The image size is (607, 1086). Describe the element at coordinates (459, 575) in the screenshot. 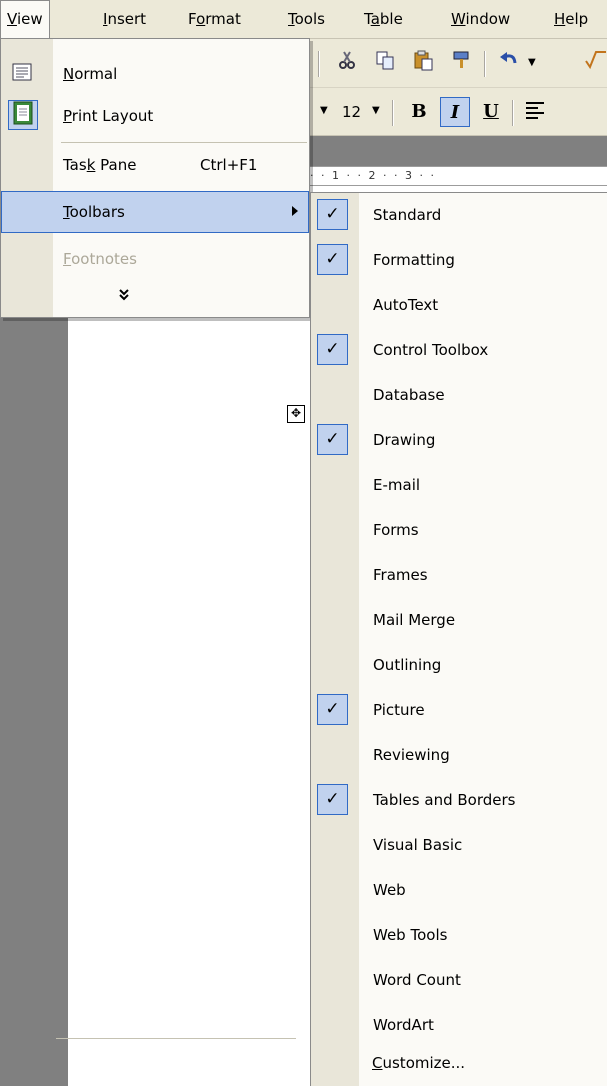

I see `toolbar-item-frames: Frames` at that location.